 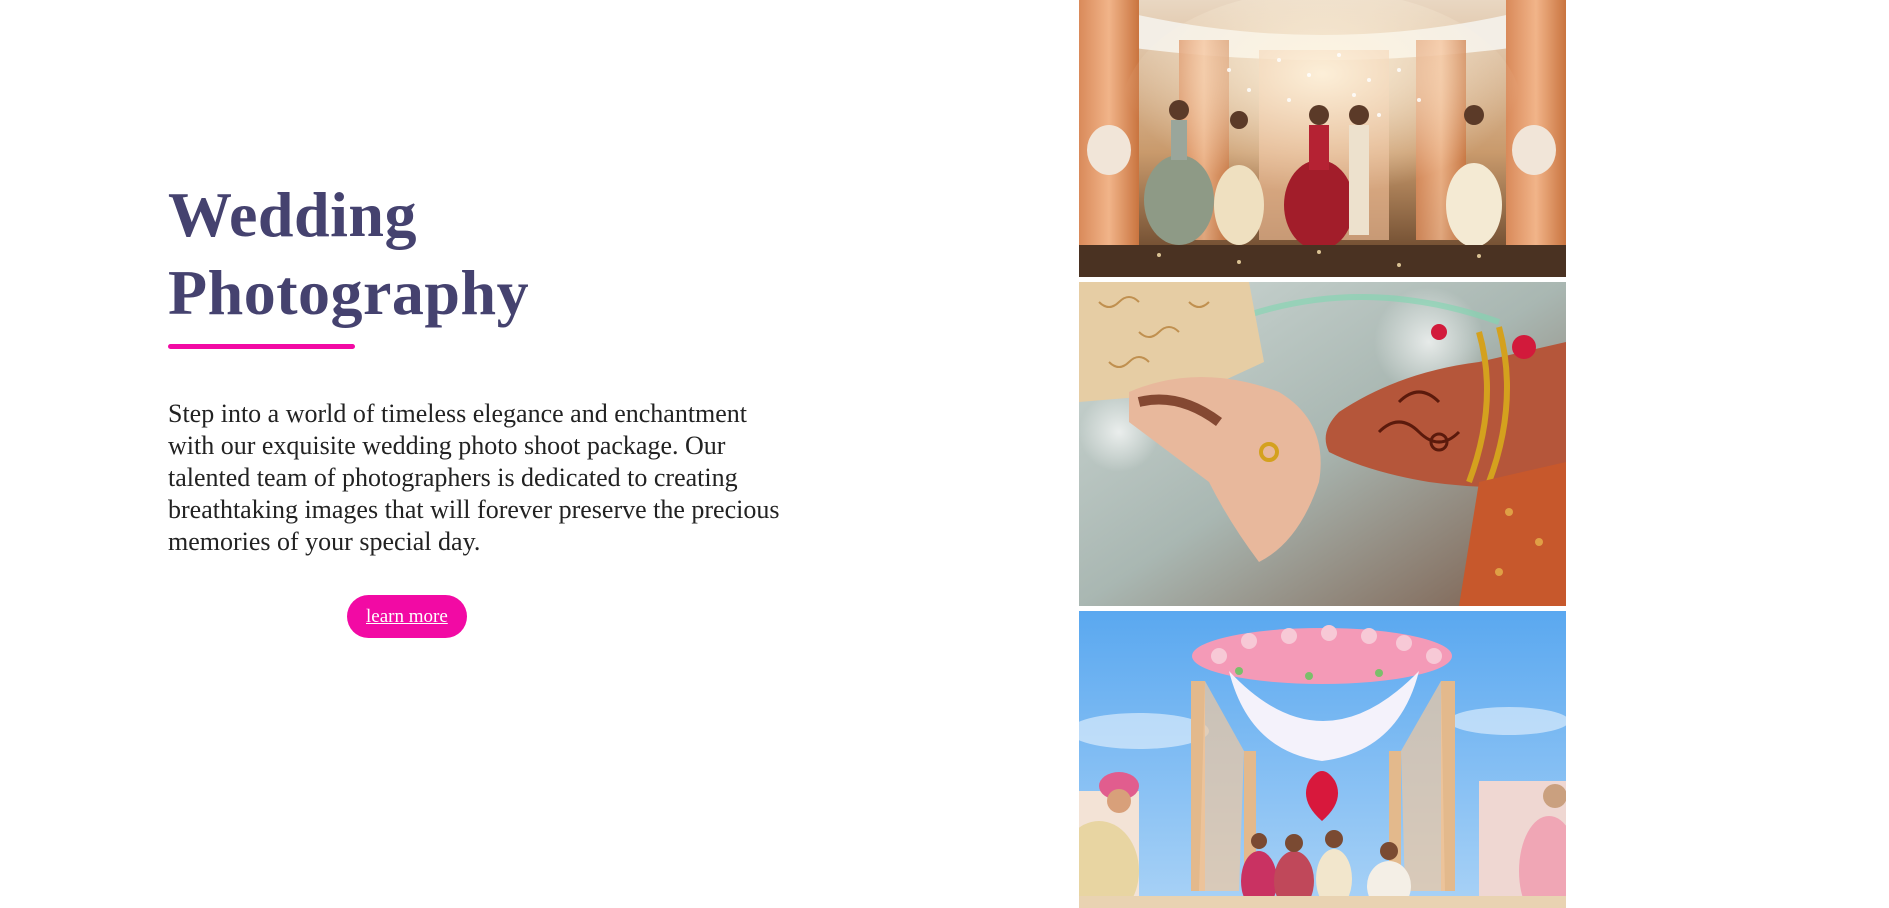 I want to click on title-line-2: Photography, so click(x=349, y=292).